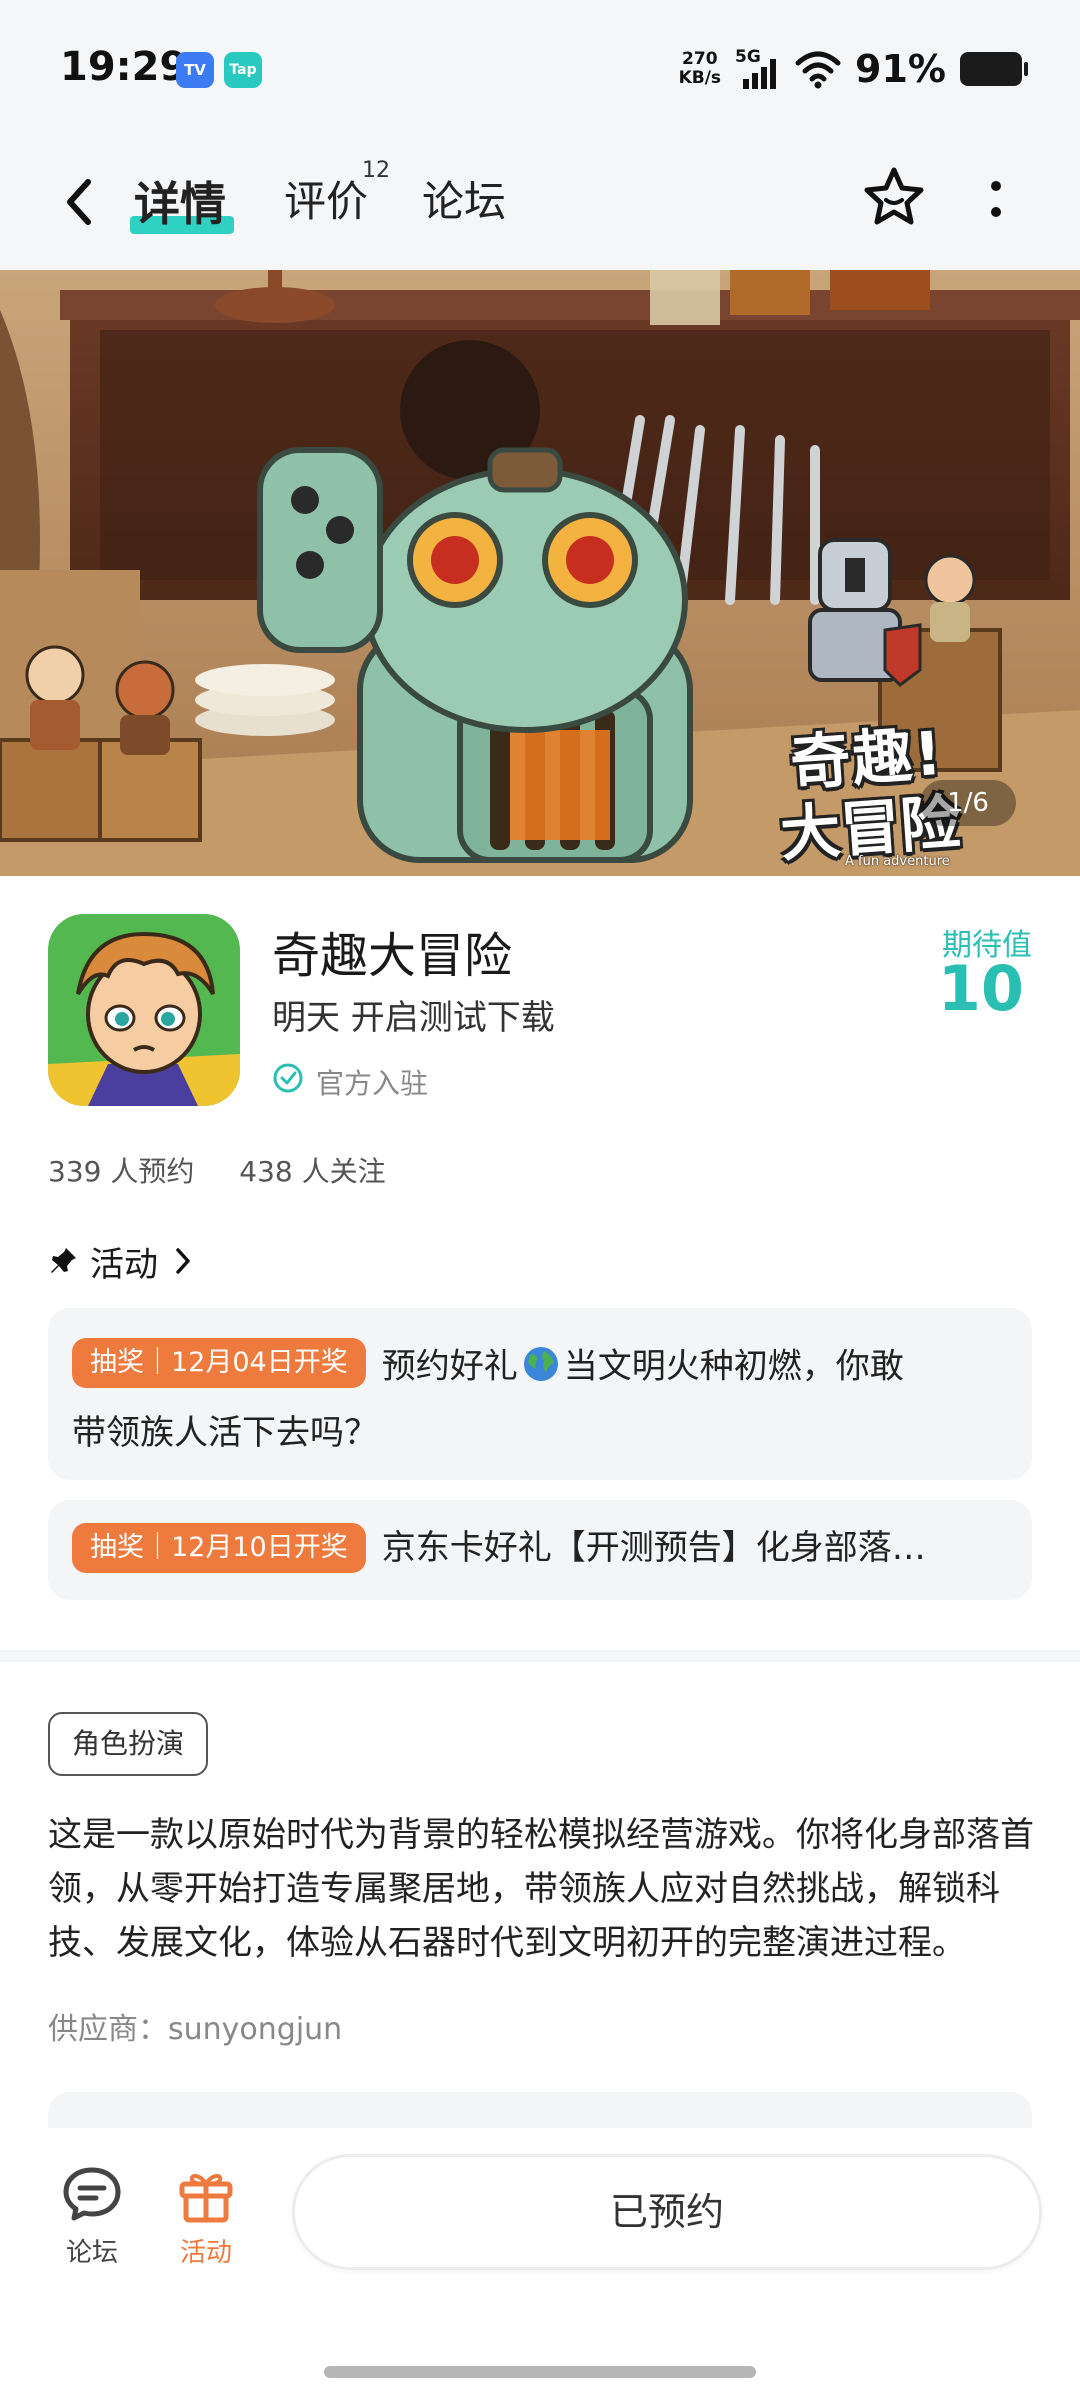 The width and height of the screenshot is (1080, 2400). I want to click on activity-card: 抽奖｜12月04日开奖 预约好礼 当文明火种初燃，你敢 带领族人活下去吗？, so click(540, 1394).